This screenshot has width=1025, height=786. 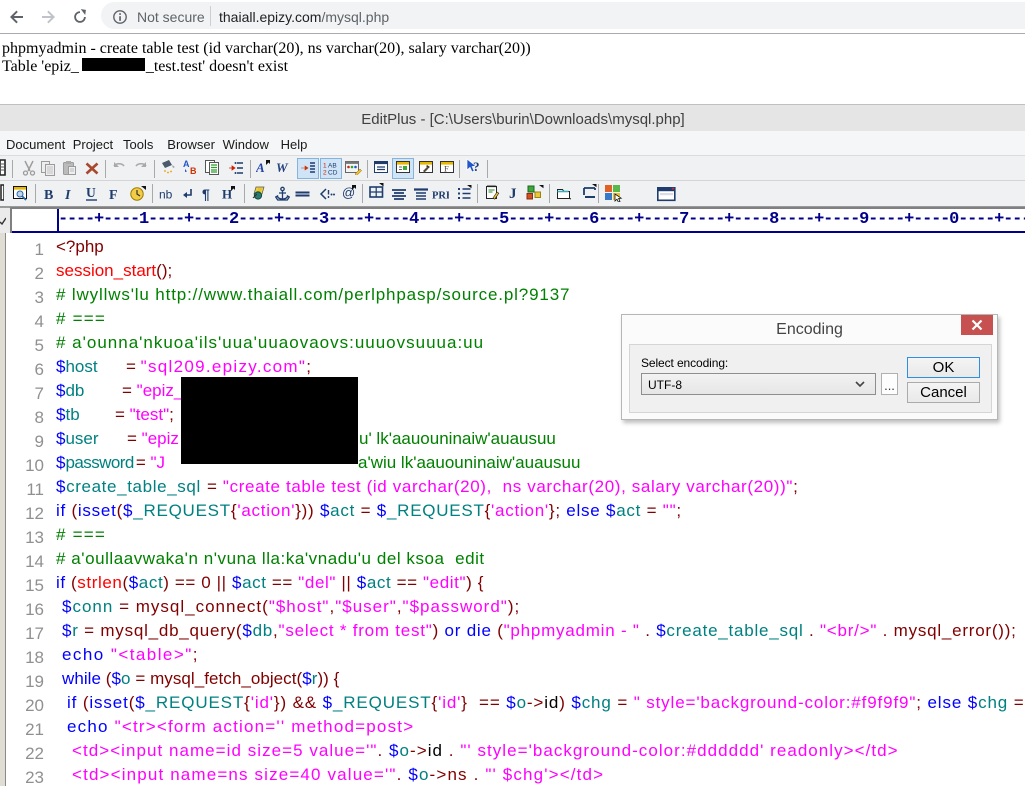 I want to click on svg-text: PRE, so click(x=440, y=196).